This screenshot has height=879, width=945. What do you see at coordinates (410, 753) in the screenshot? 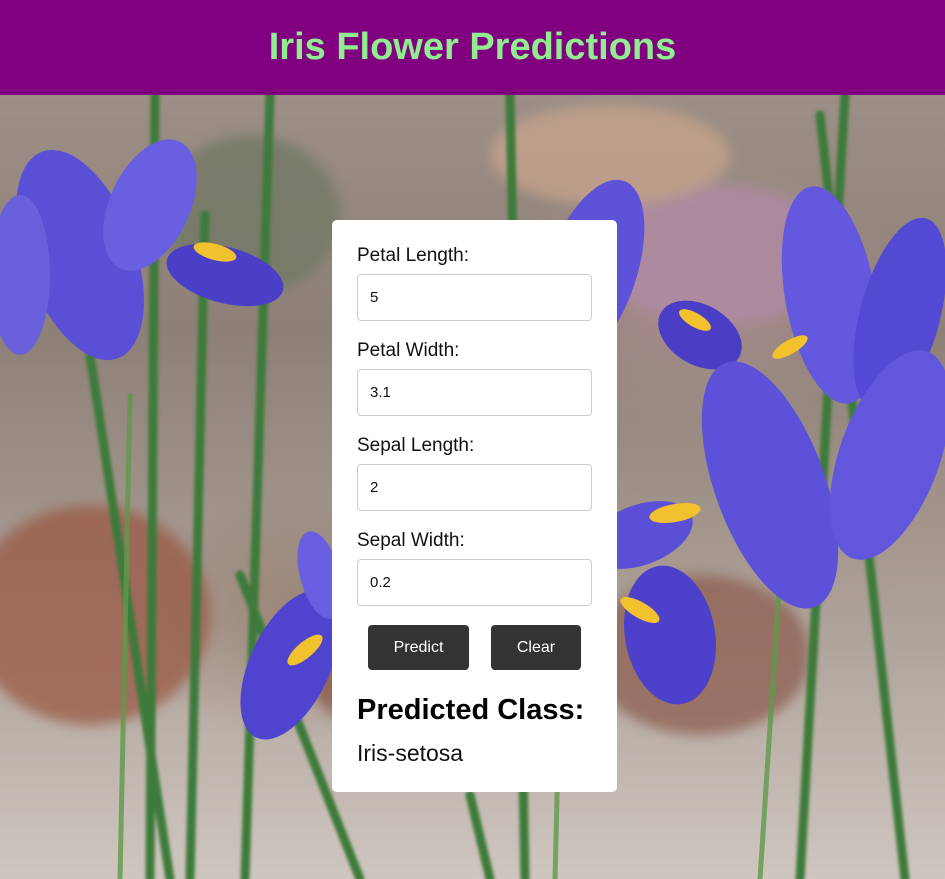
I see `predicted-class-value: Iris-setosa` at bounding box center [410, 753].